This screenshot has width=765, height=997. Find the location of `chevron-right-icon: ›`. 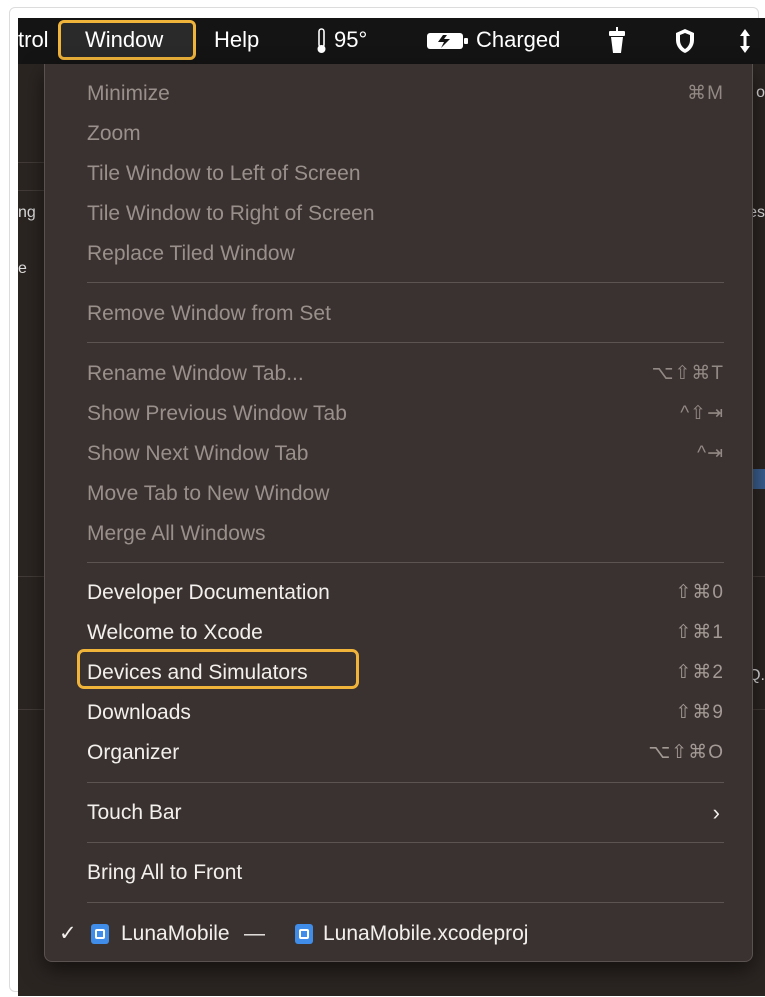

chevron-right-icon: › is located at coordinates (716, 812).